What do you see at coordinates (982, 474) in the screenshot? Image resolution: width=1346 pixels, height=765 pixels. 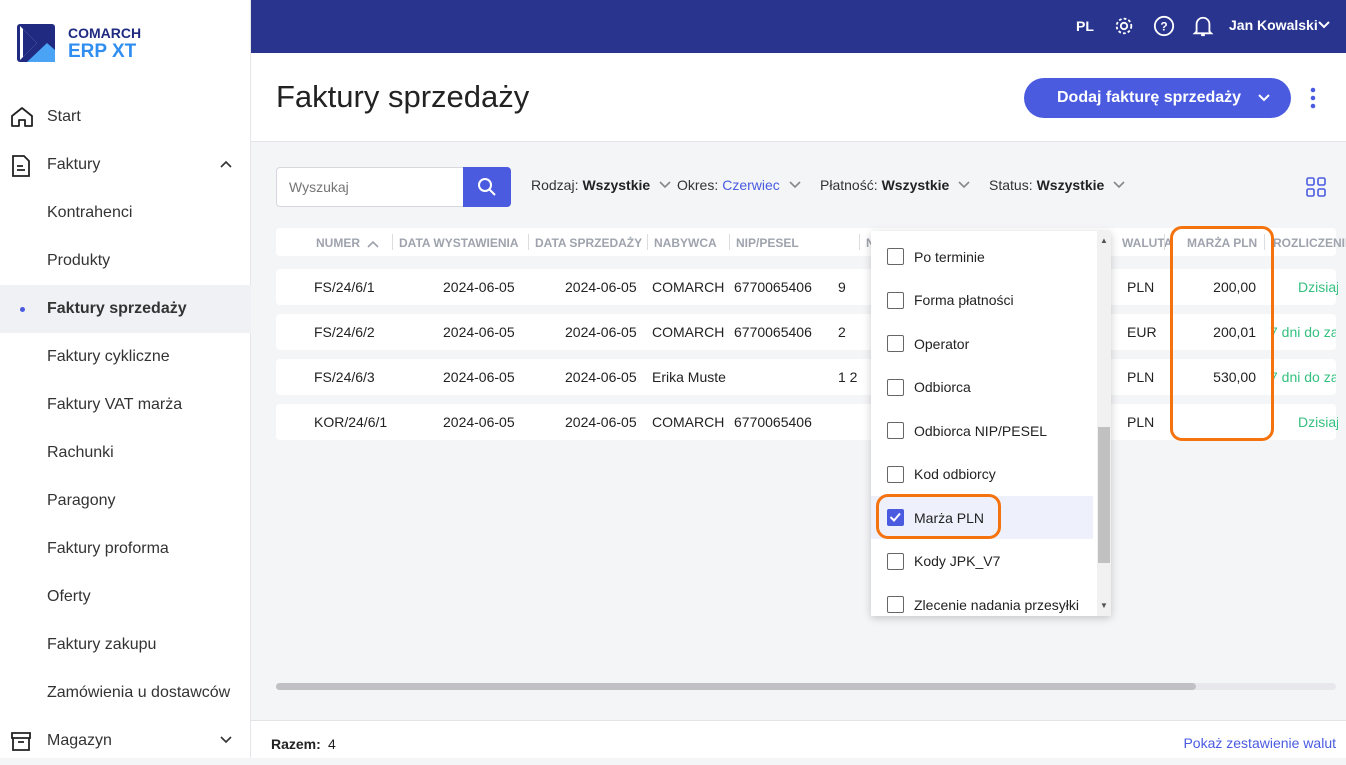 I see `column-option: Kod odbiorcy` at bounding box center [982, 474].